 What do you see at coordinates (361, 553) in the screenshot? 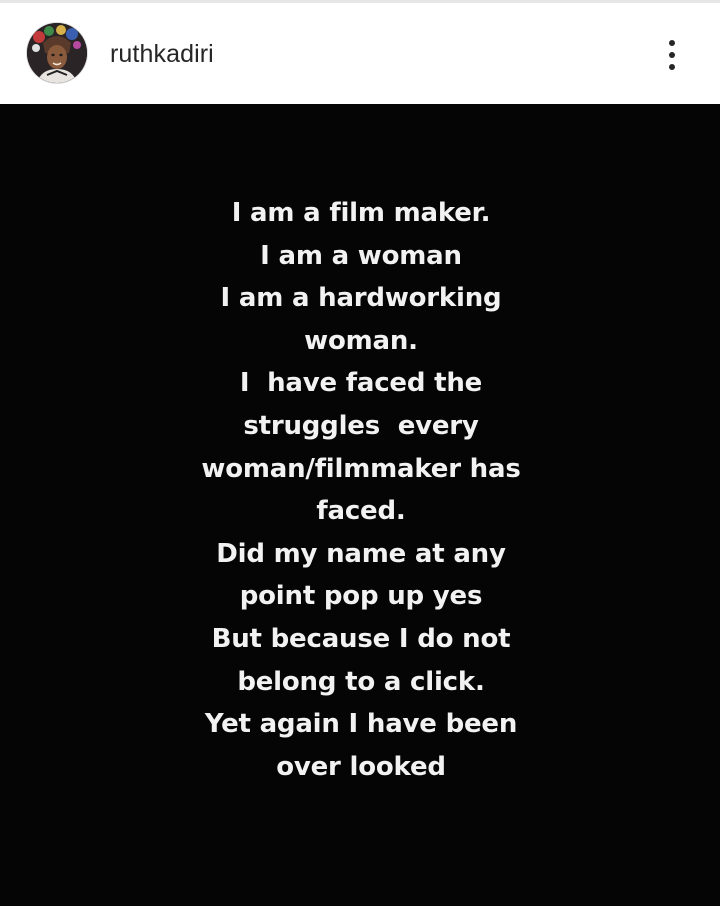
I see `post-text-line: Did my name at any` at bounding box center [361, 553].